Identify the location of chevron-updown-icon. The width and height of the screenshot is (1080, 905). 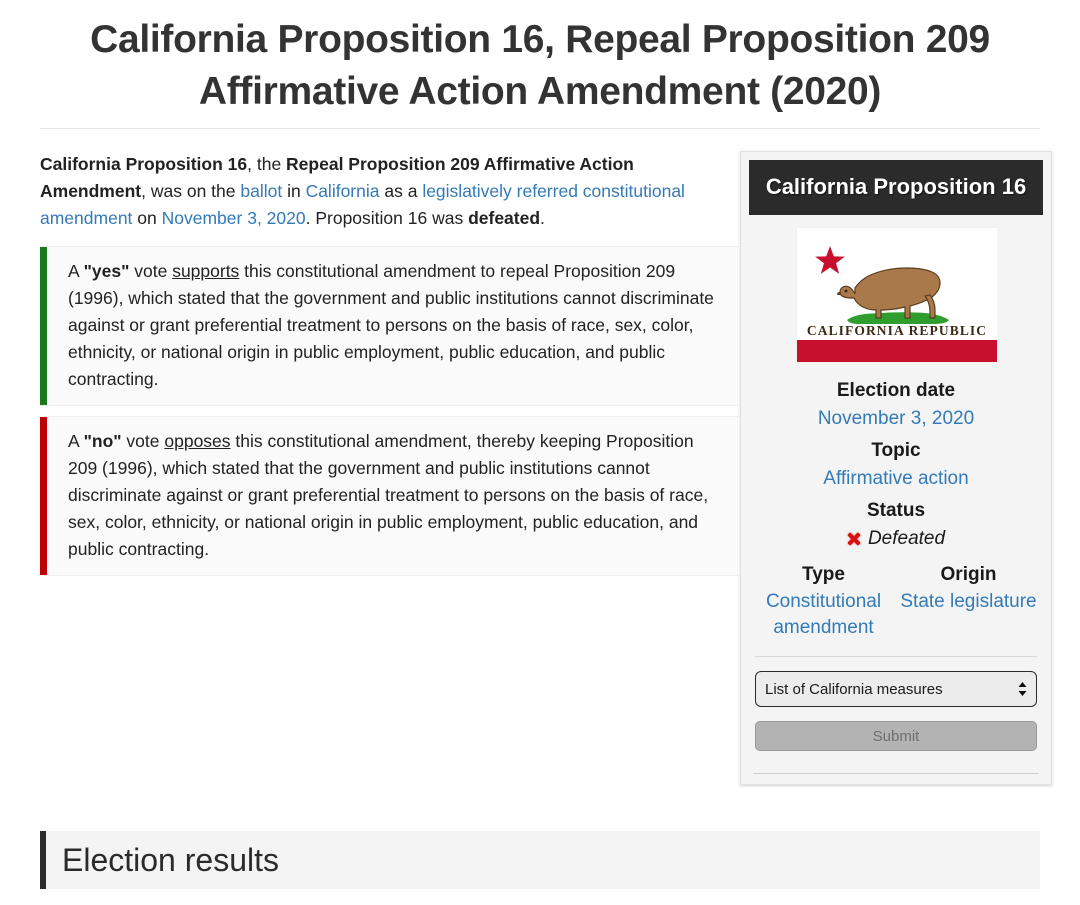
(1022, 689).